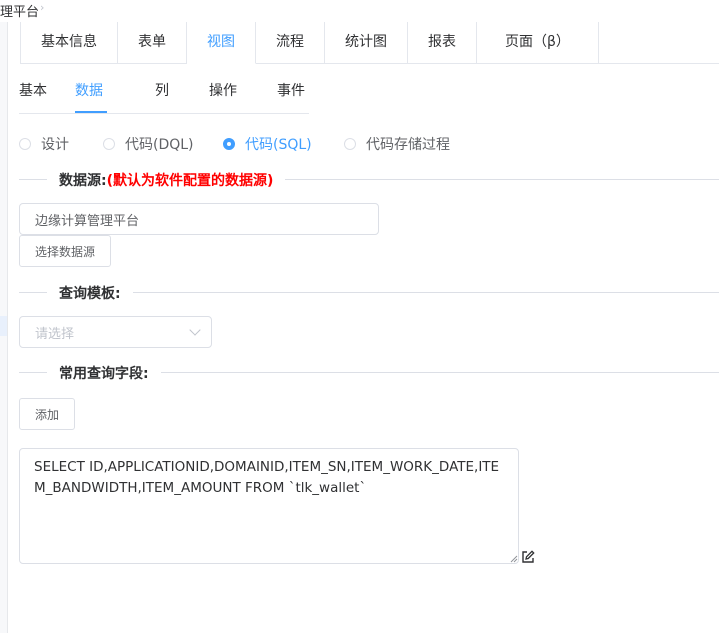  I want to click on radio-label: 代码(DQL), so click(159, 145).